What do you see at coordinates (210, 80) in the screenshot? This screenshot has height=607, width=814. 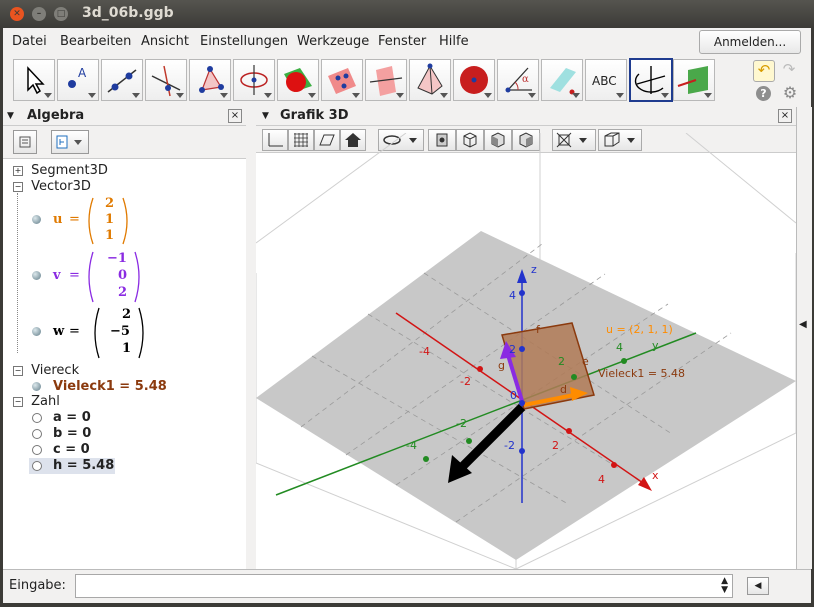 I see `polygon-tool-button` at bounding box center [210, 80].